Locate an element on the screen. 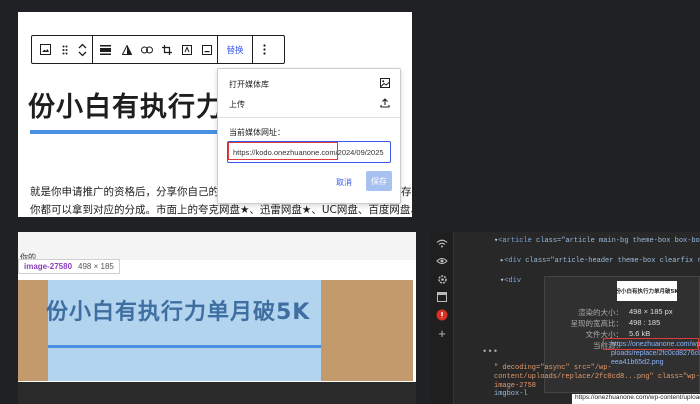  image-title-text: 份小白有执行力单月破5K is located at coordinates (178, 312).